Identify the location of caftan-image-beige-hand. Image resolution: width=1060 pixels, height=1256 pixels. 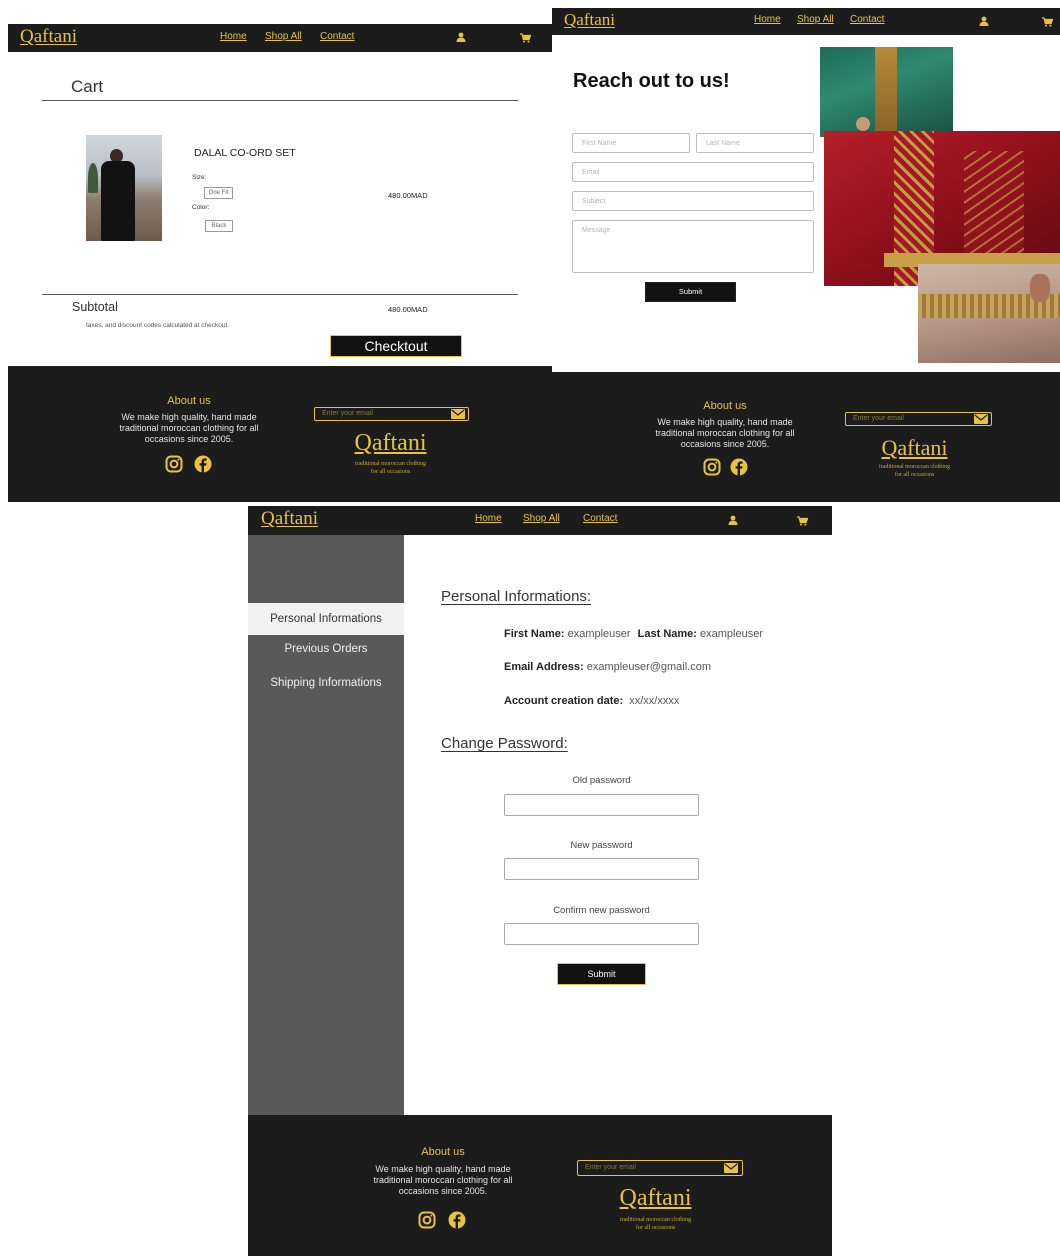
(1040, 288).